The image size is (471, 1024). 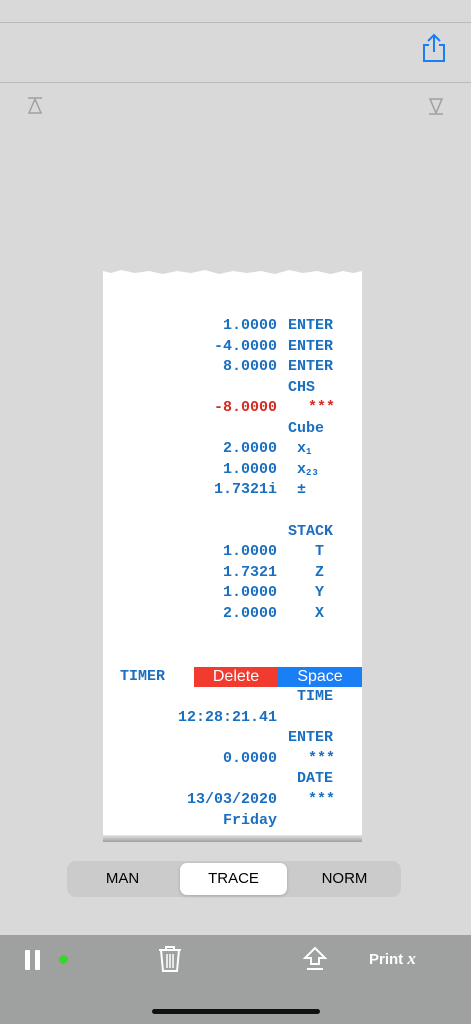 I want to click on tape-line: 1.0000 ENTER, so click(x=232, y=326).